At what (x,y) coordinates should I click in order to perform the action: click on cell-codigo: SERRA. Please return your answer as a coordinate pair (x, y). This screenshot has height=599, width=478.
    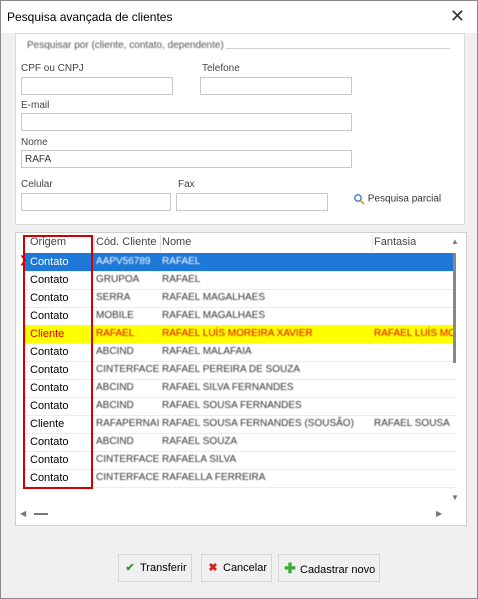
    Looking at the image, I should click on (113, 297).